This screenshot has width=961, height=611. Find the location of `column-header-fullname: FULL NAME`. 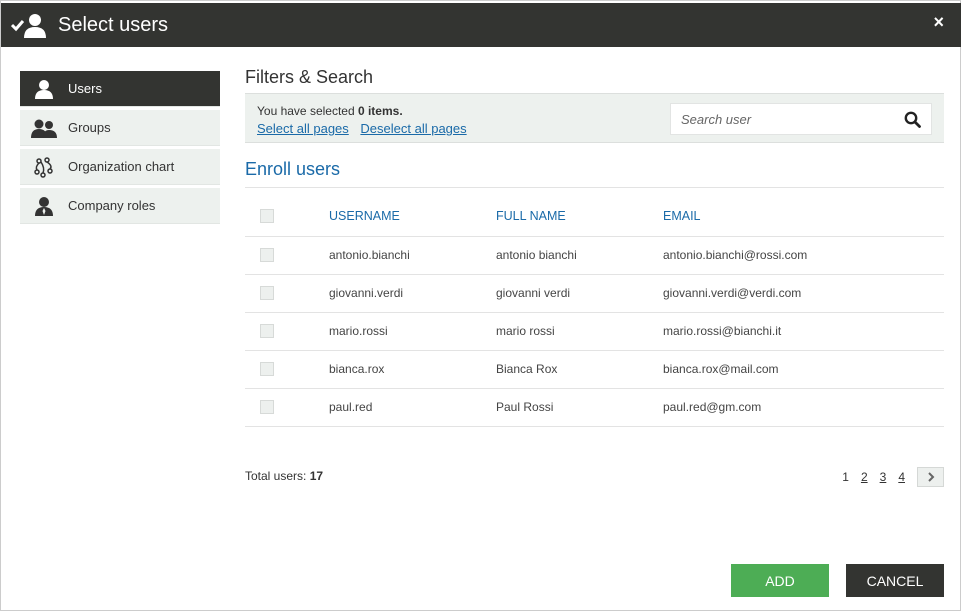

column-header-fullname: FULL NAME is located at coordinates (579, 216).